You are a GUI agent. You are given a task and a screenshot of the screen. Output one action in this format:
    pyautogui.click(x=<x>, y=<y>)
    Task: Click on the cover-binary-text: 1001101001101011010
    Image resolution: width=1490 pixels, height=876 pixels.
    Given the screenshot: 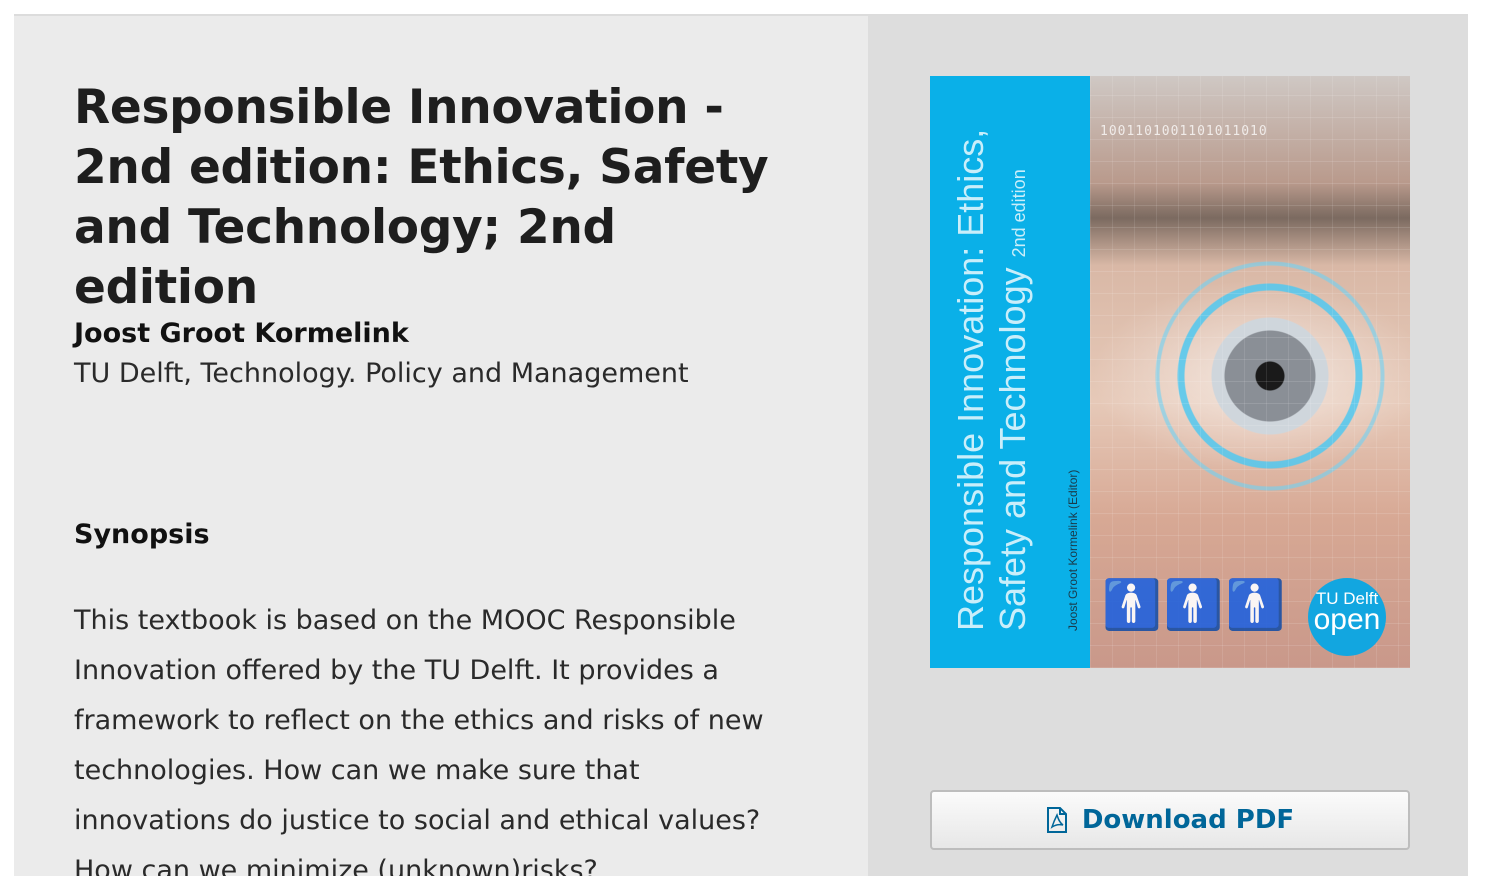 What is the action you would take?
    pyautogui.click(x=1184, y=131)
    